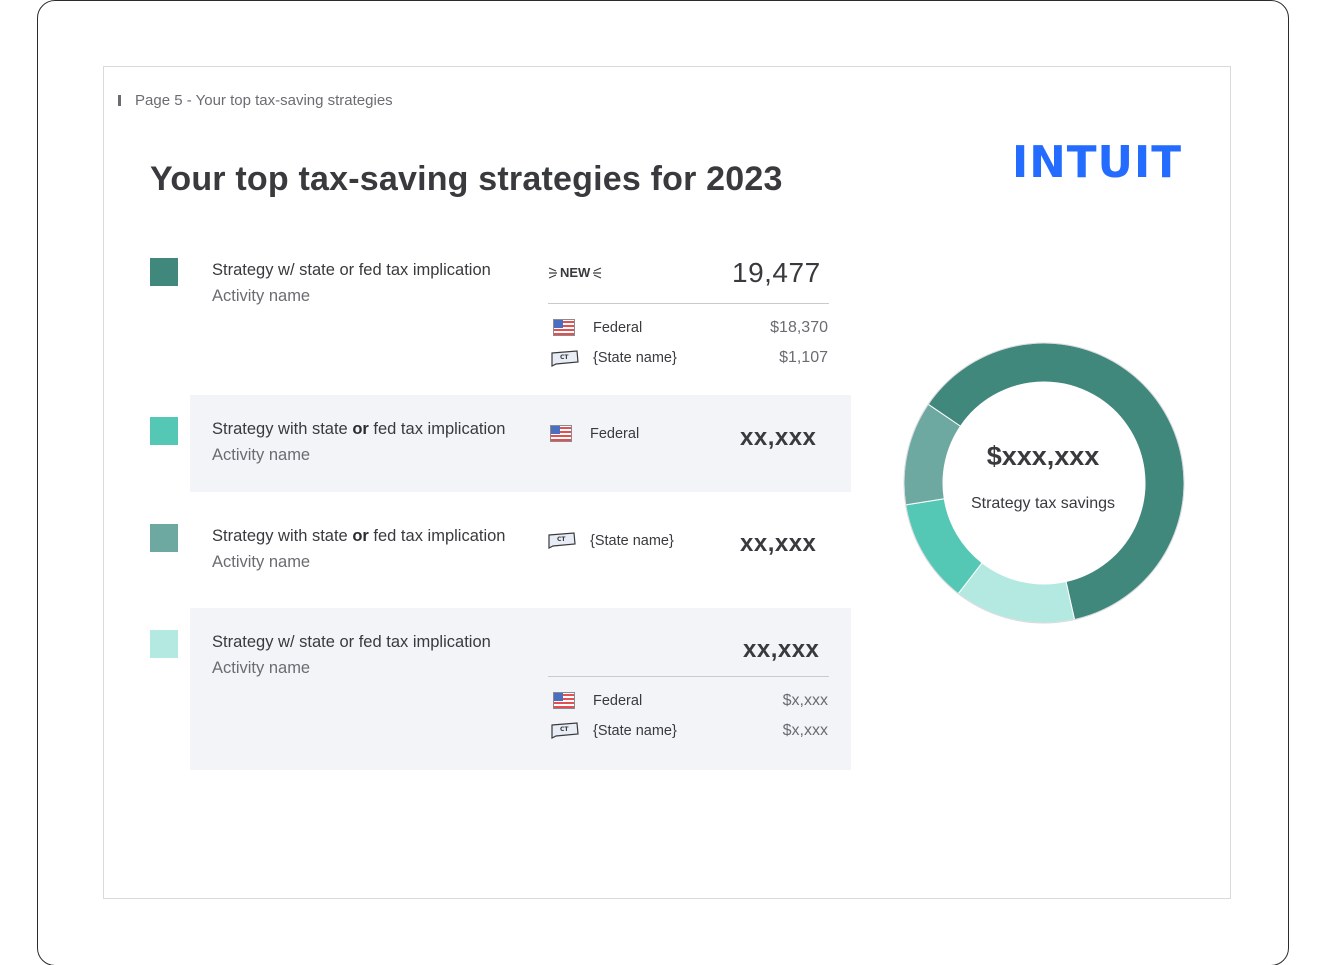 Image resolution: width=1330 pixels, height=965 pixels. What do you see at coordinates (164, 644) in the screenshot?
I see `strategy-4-swatch` at bounding box center [164, 644].